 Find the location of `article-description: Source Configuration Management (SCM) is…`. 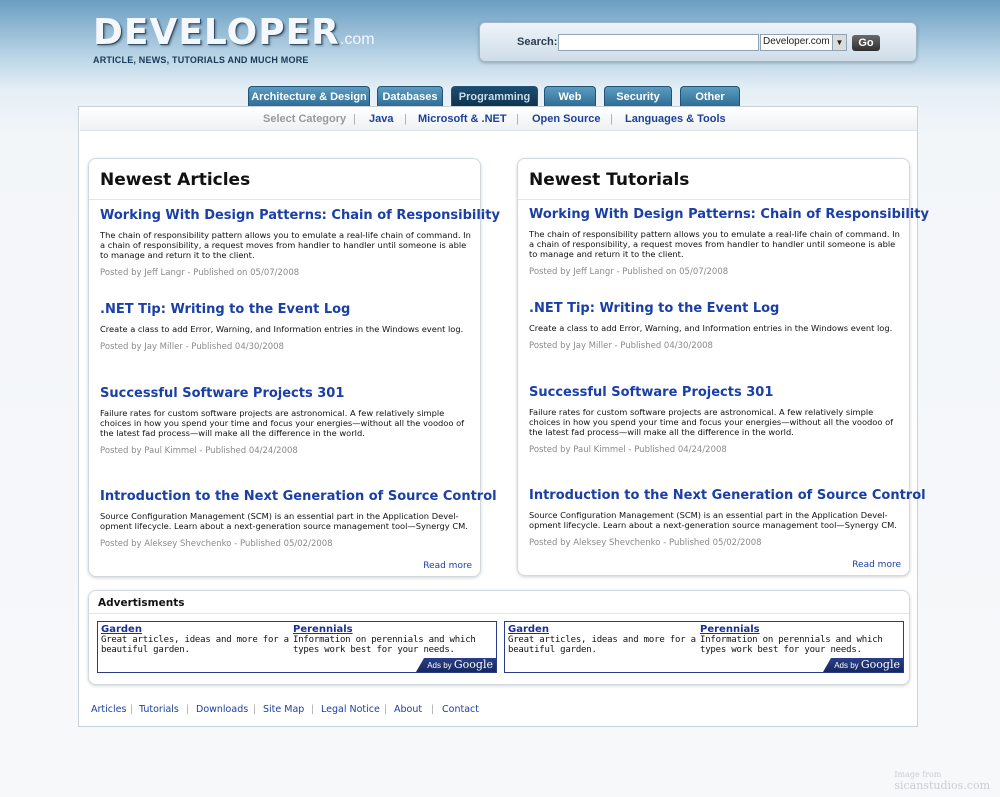

article-description: Source Configuration Management (SCM) is… is located at coordinates (284, 521).